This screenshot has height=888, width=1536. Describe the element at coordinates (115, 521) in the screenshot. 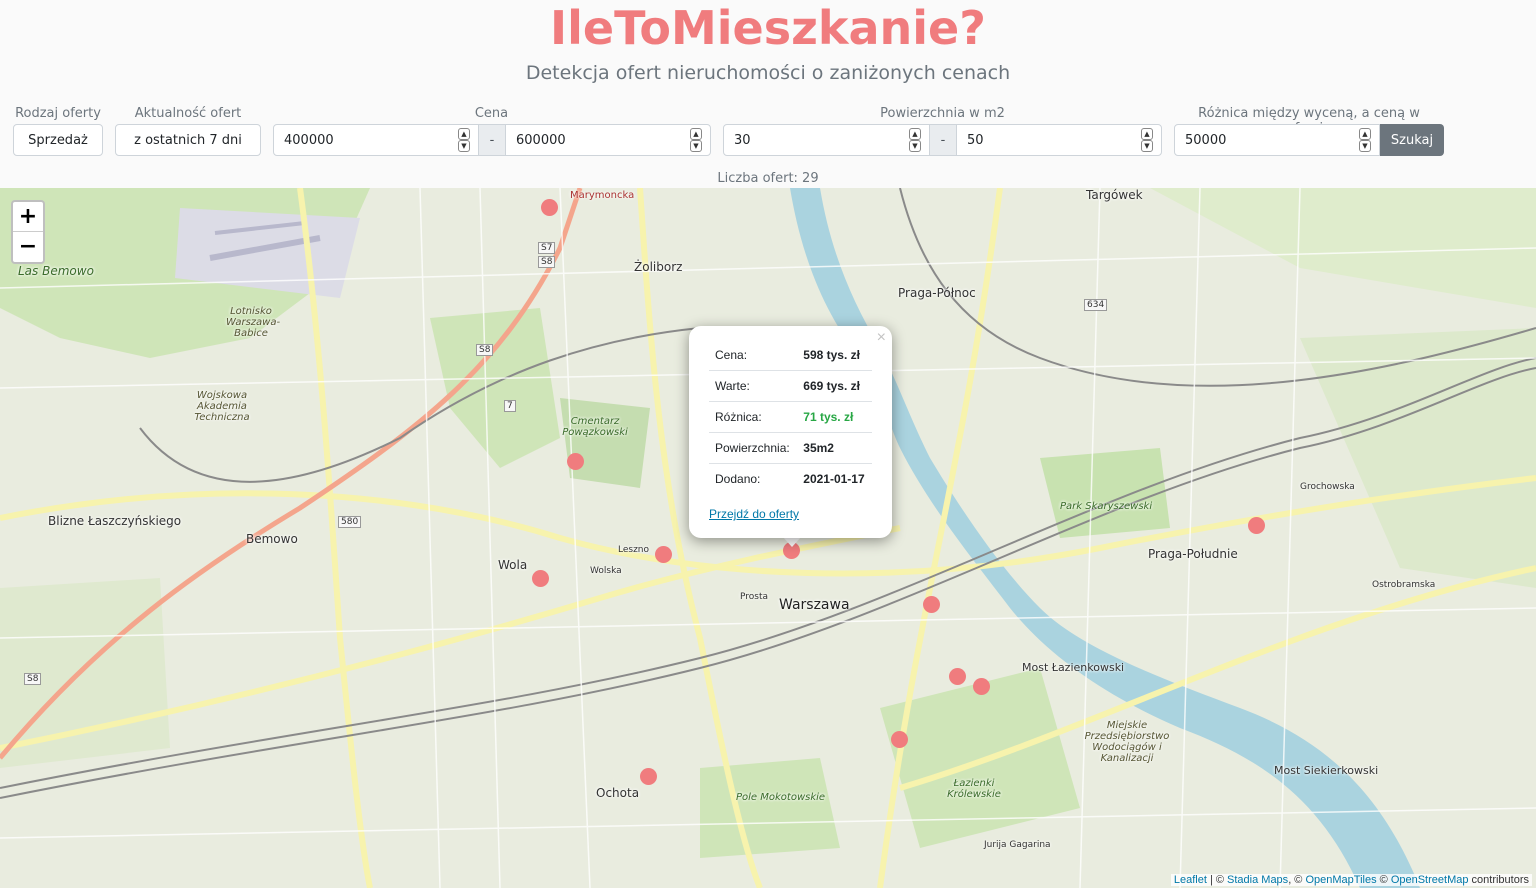

I see `map-label-blizne: Blizne Łaszczyńskiego` at that location.